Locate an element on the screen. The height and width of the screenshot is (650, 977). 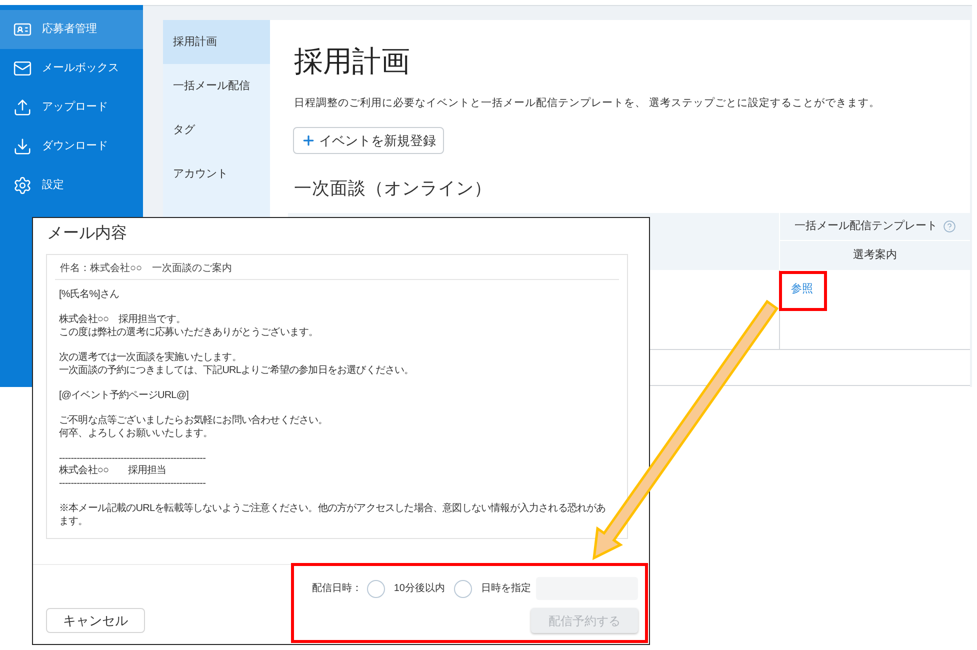
sub-navigation-item: タグ is located at coordinates (216, 130).